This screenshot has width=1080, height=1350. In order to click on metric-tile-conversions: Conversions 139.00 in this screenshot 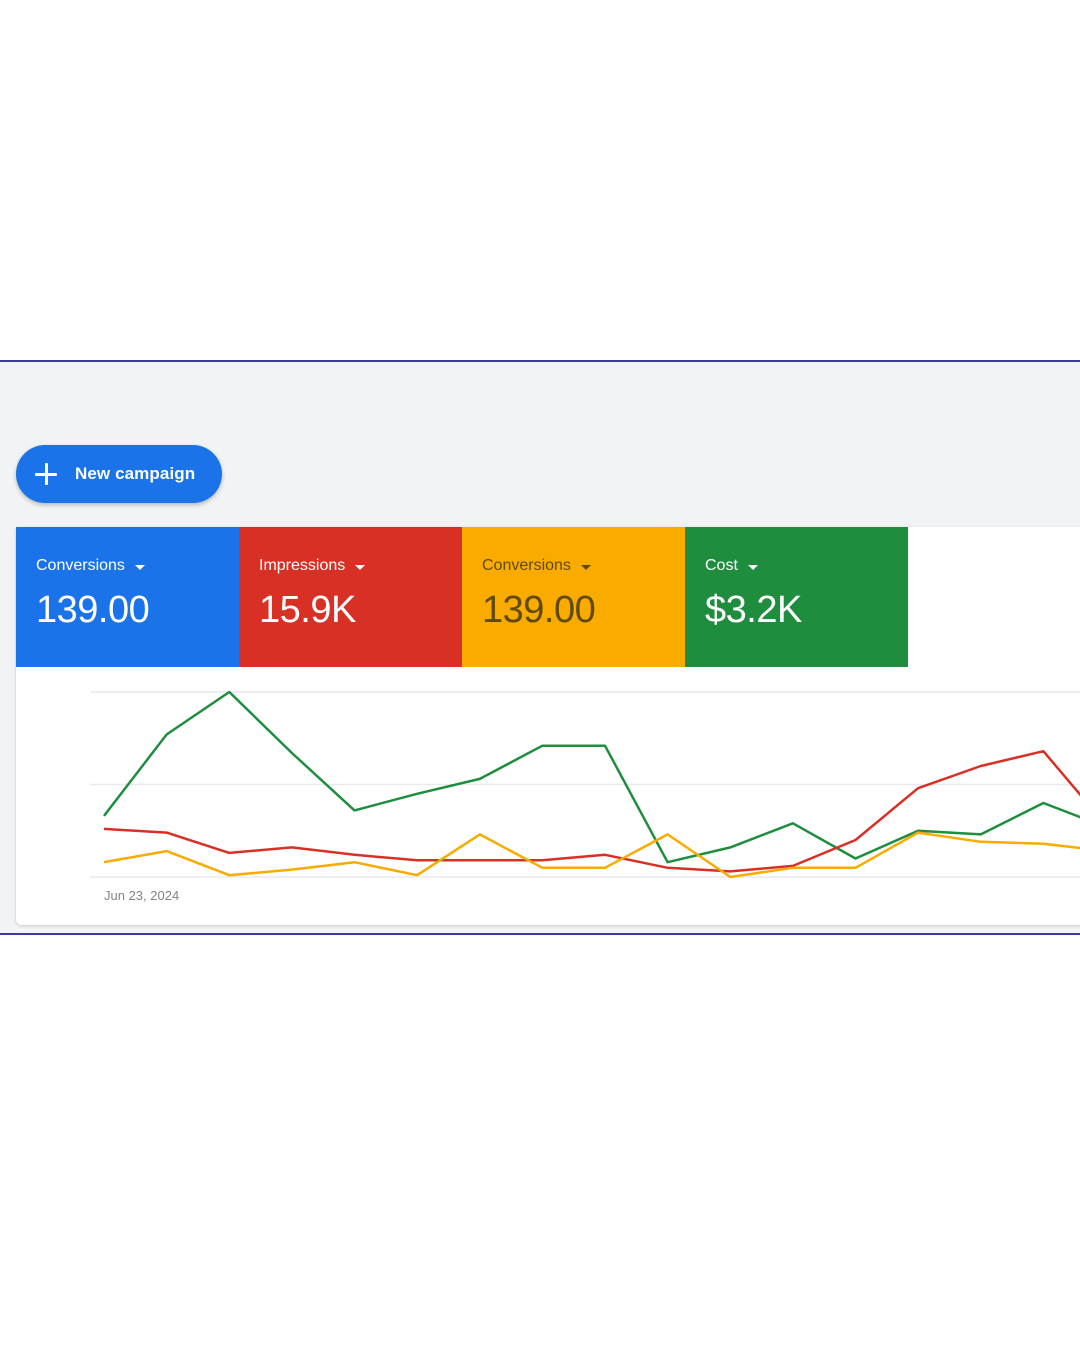, I will do `click(127, 597)`.